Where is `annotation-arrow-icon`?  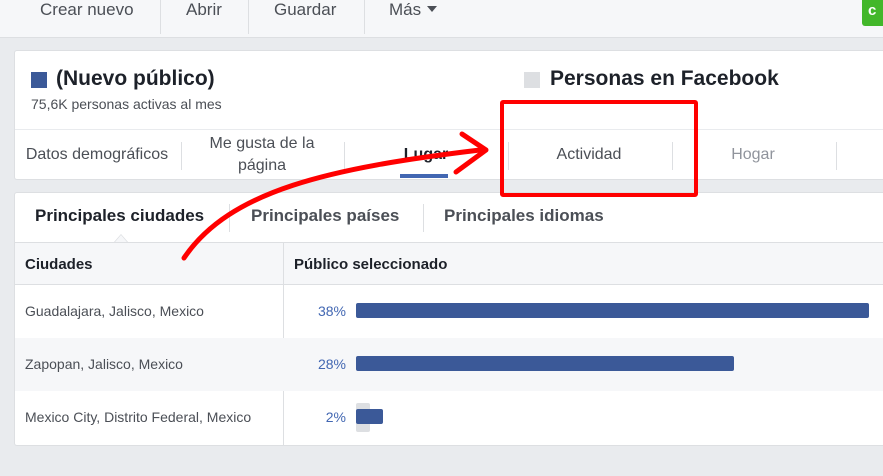
annotation-arrow-icon is located at coordinates (335, 196).